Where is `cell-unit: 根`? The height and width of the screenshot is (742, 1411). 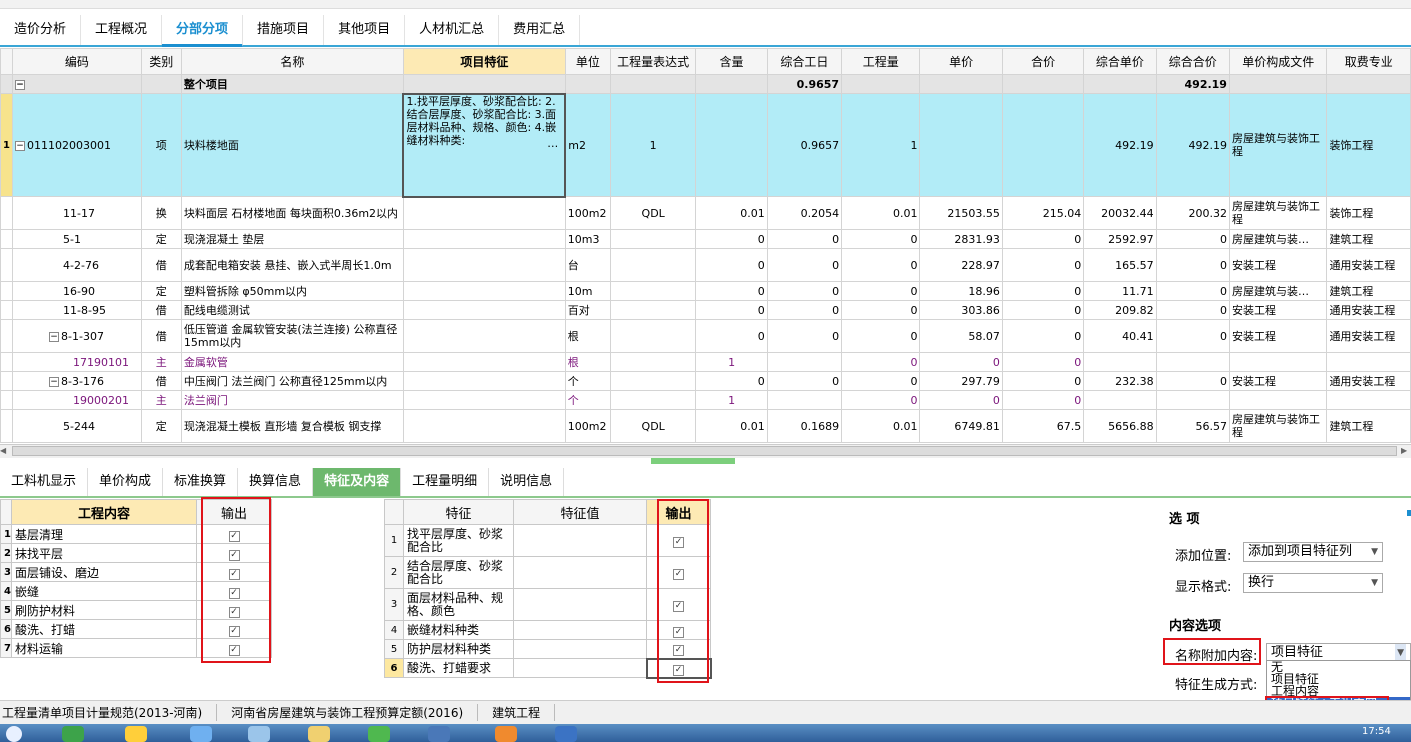 cell-unit: 根 is located at coordinates (587, 336).